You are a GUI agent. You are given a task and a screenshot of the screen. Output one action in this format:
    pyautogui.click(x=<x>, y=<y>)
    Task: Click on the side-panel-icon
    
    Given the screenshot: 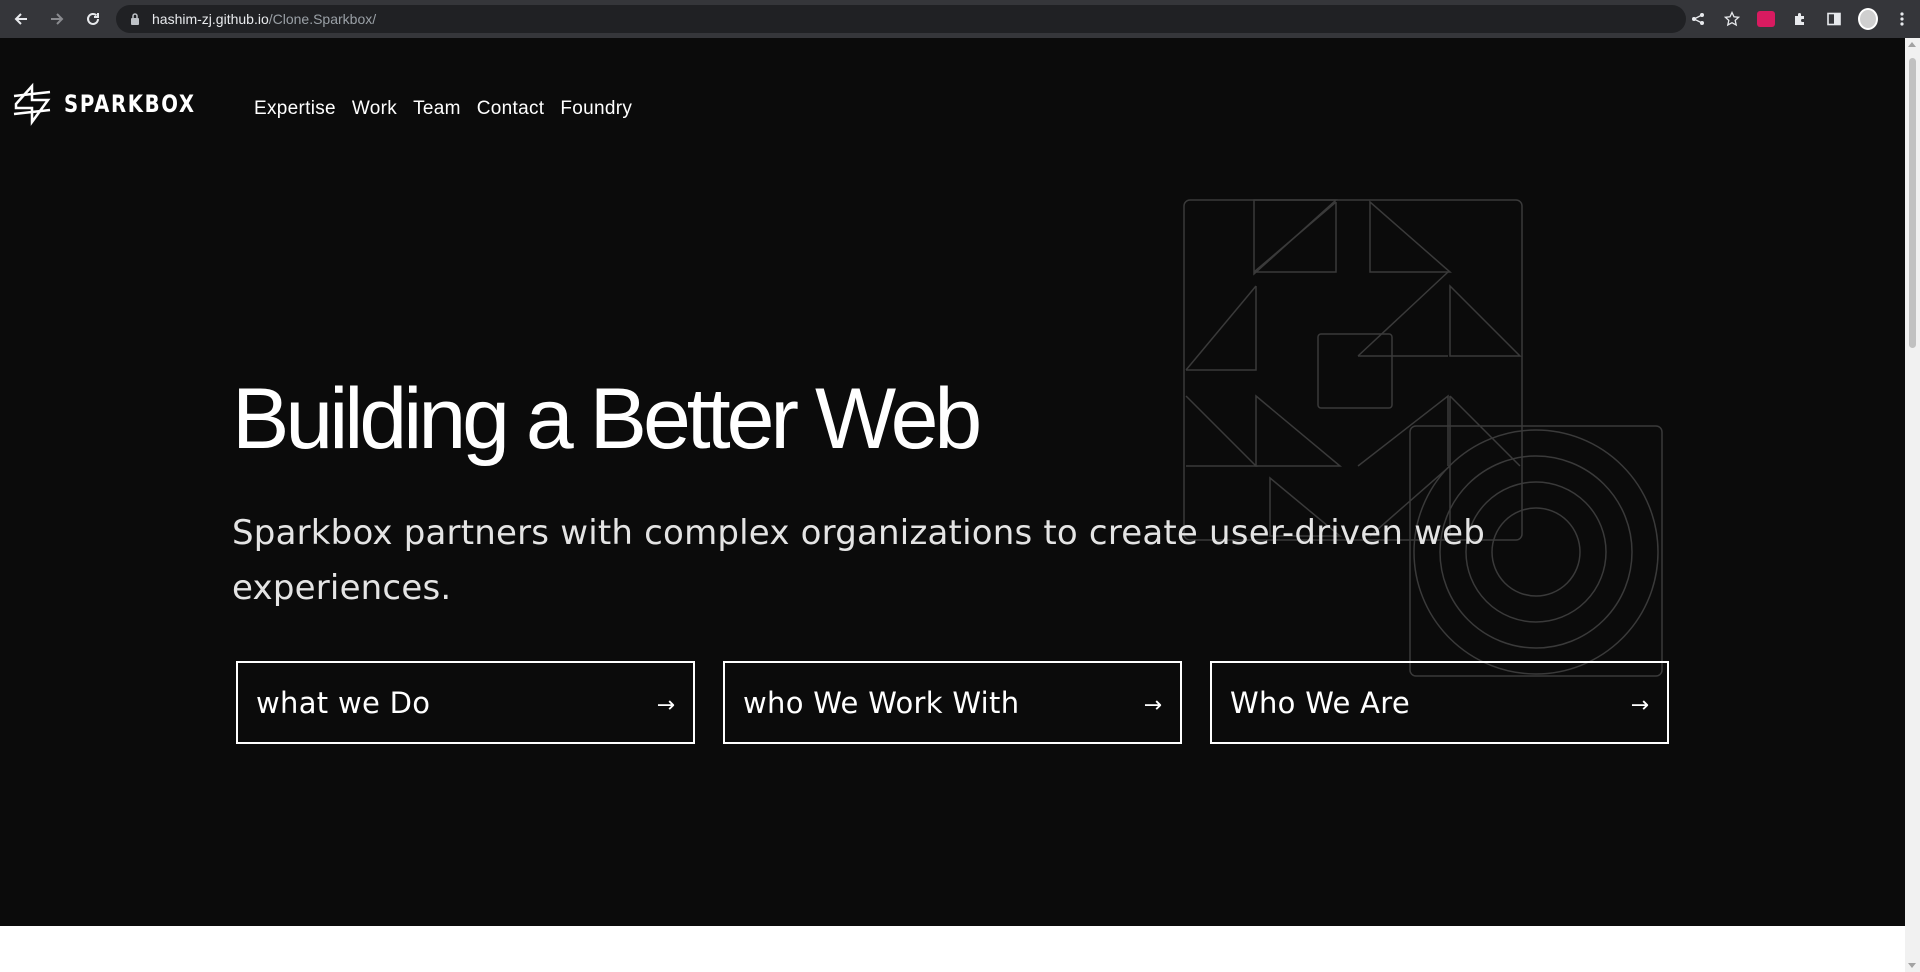 What is the action you would take?
    pyautogui.click(x=1834, y=19)
    